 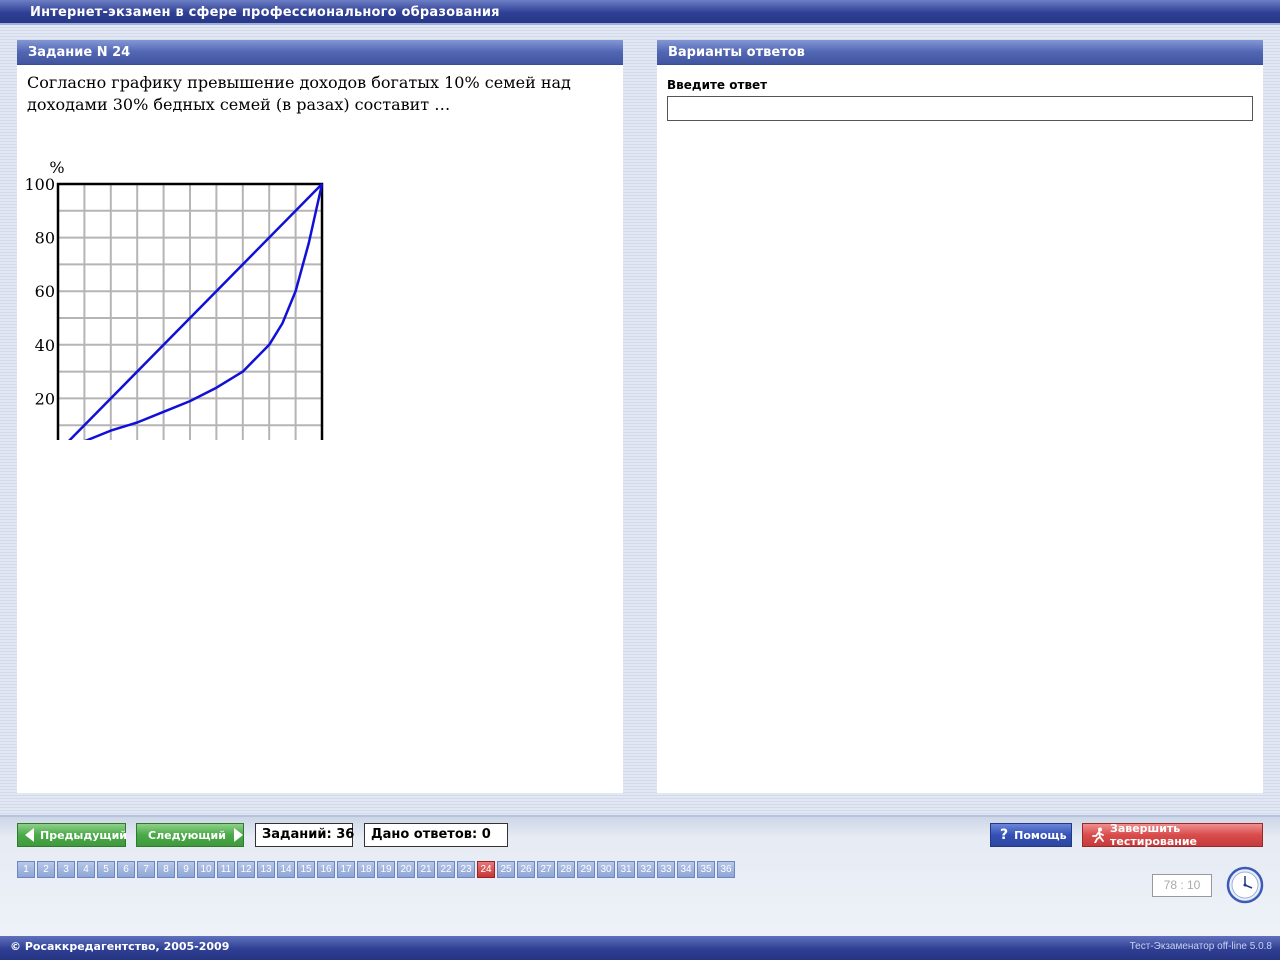 I want to click on question-nav-24: 24, so click(x=486, y=869).